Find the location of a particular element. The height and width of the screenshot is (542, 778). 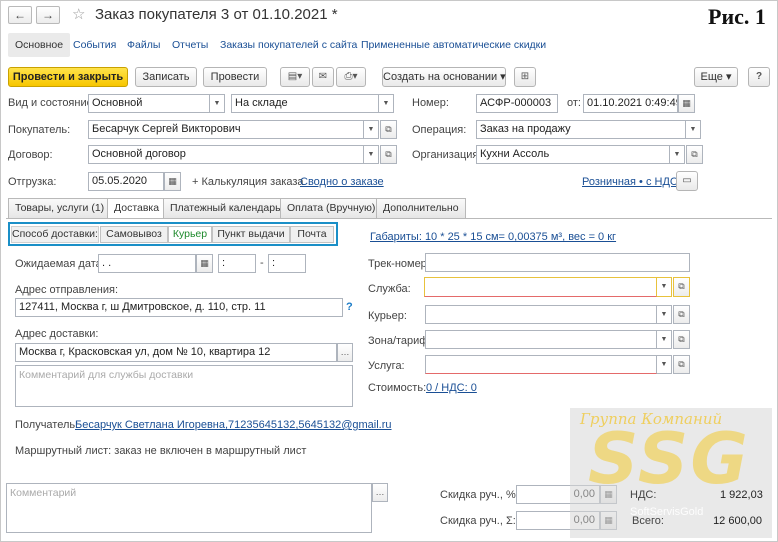

document-dropdown-icon: ▤▾ is located at coordinates (295, 77).